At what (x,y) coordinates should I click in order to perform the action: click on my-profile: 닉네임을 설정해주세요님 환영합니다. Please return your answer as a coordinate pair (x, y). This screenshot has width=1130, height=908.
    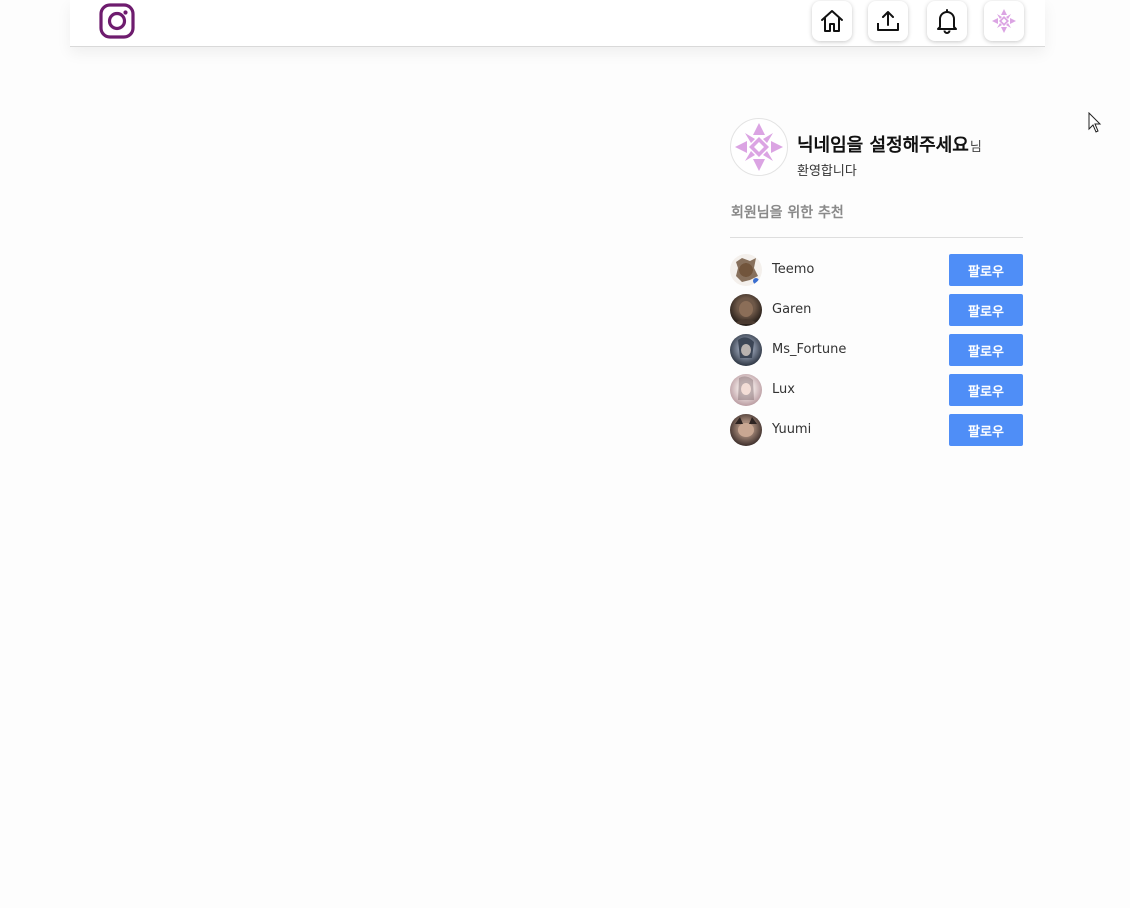
    Looking at the image, I should click on (876, 149).